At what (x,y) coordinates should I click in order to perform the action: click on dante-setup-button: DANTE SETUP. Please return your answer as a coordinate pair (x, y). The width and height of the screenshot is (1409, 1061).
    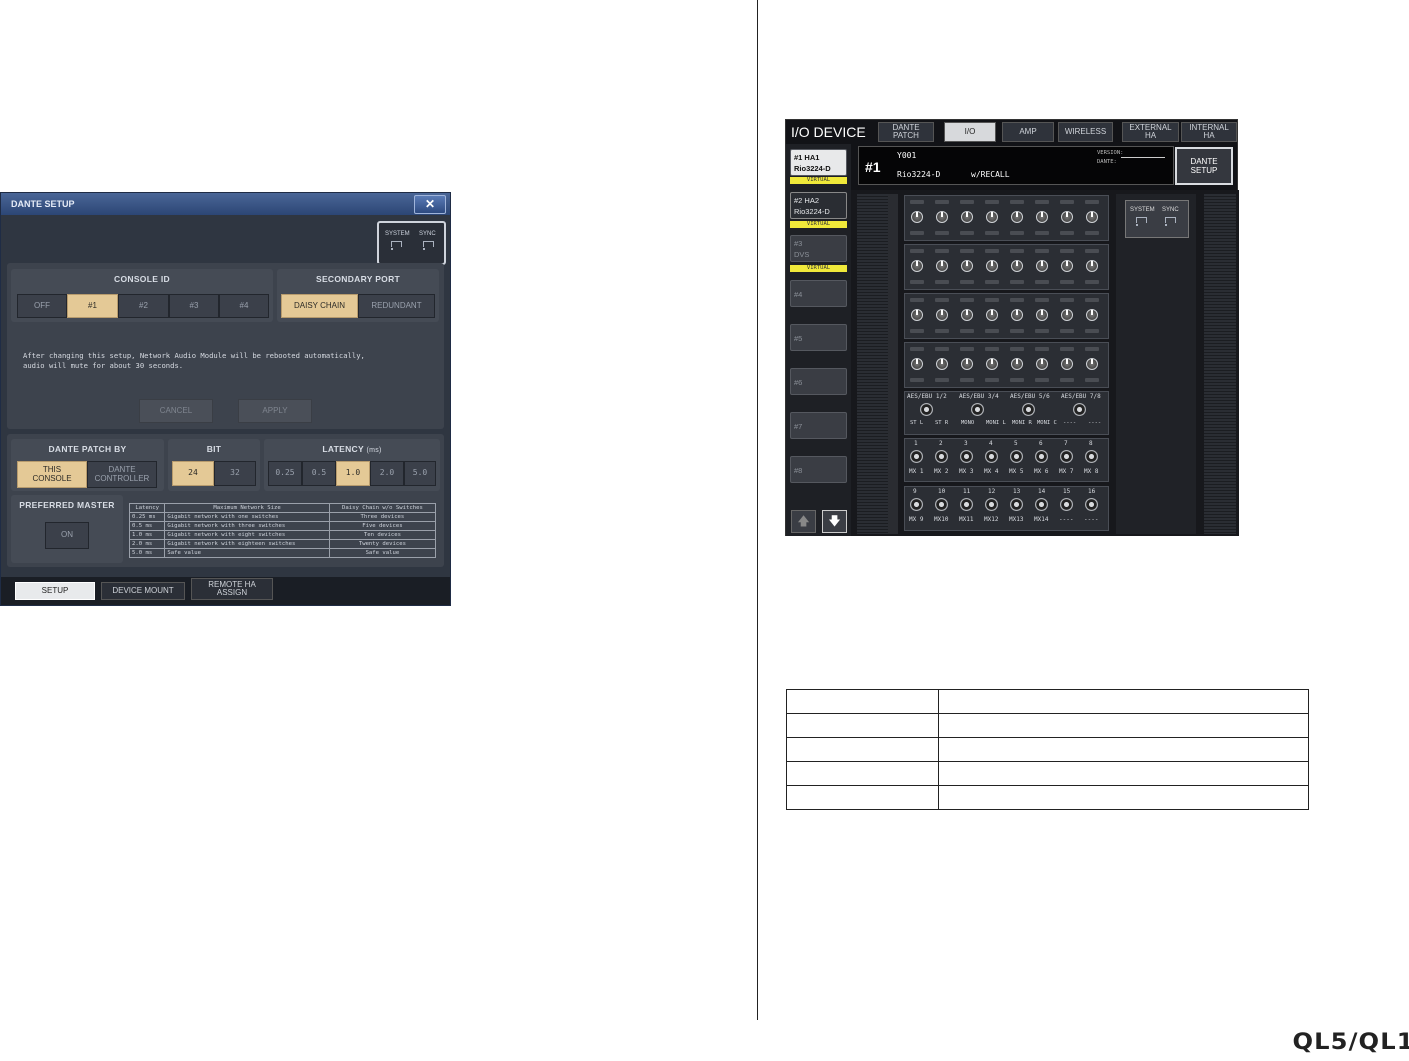
    Looking at the image, I should click on (1204, 166).